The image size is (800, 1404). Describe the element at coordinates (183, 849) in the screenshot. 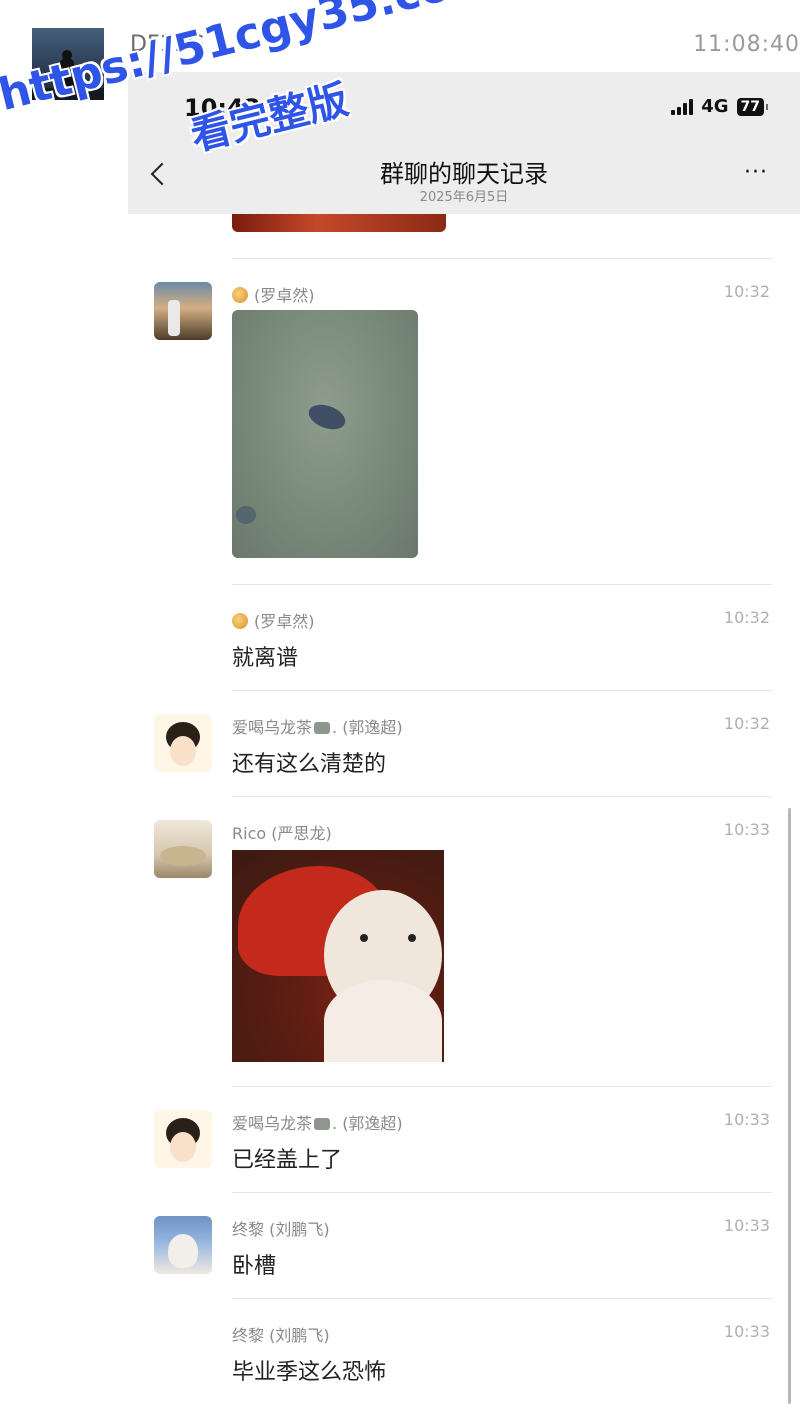

I see `avatar-rico` at that location.